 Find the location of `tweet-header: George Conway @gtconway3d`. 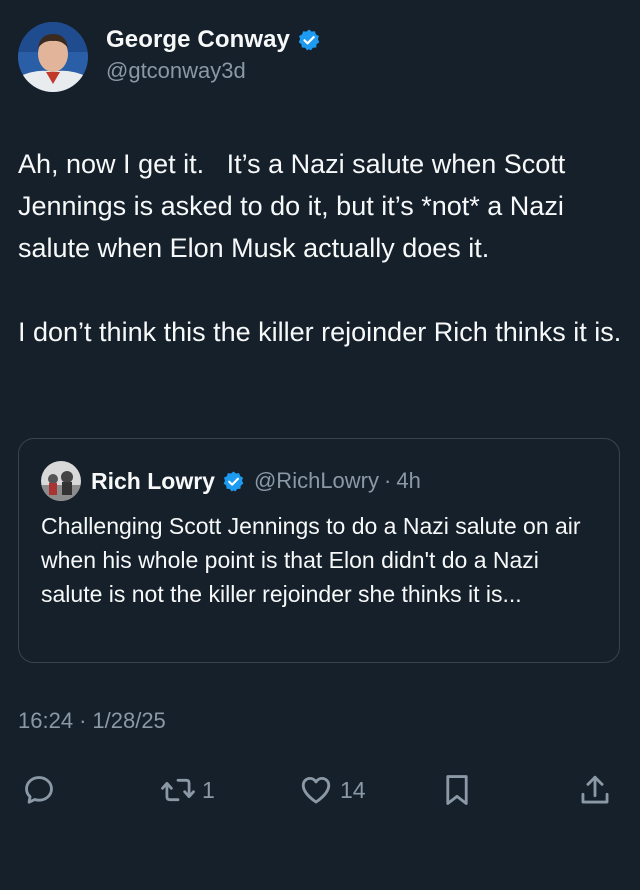

tweet-header: George Conway @gtconway3d is located at coordinates (169, 57).